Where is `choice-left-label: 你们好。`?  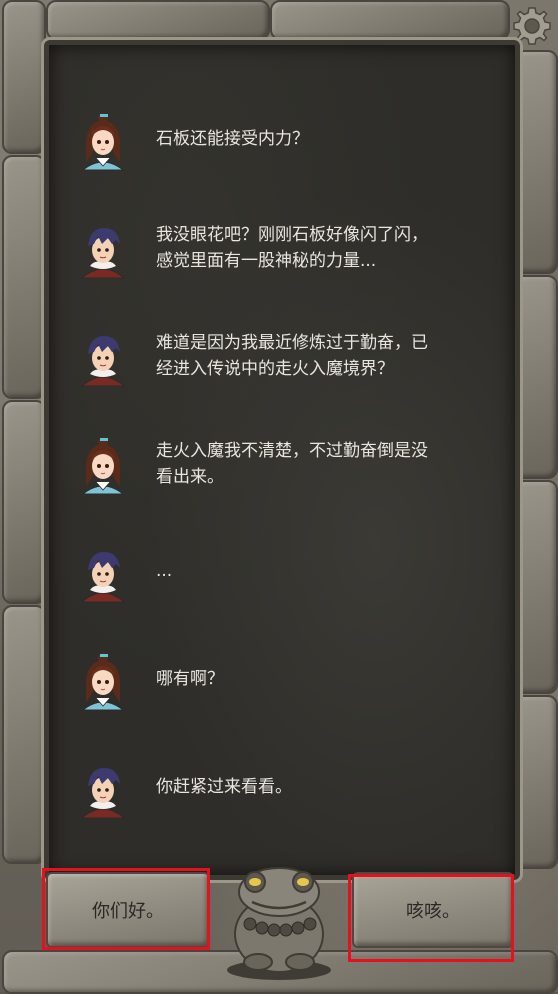
choice-left-label: 你们好。 is located at coordinates (128, 911).